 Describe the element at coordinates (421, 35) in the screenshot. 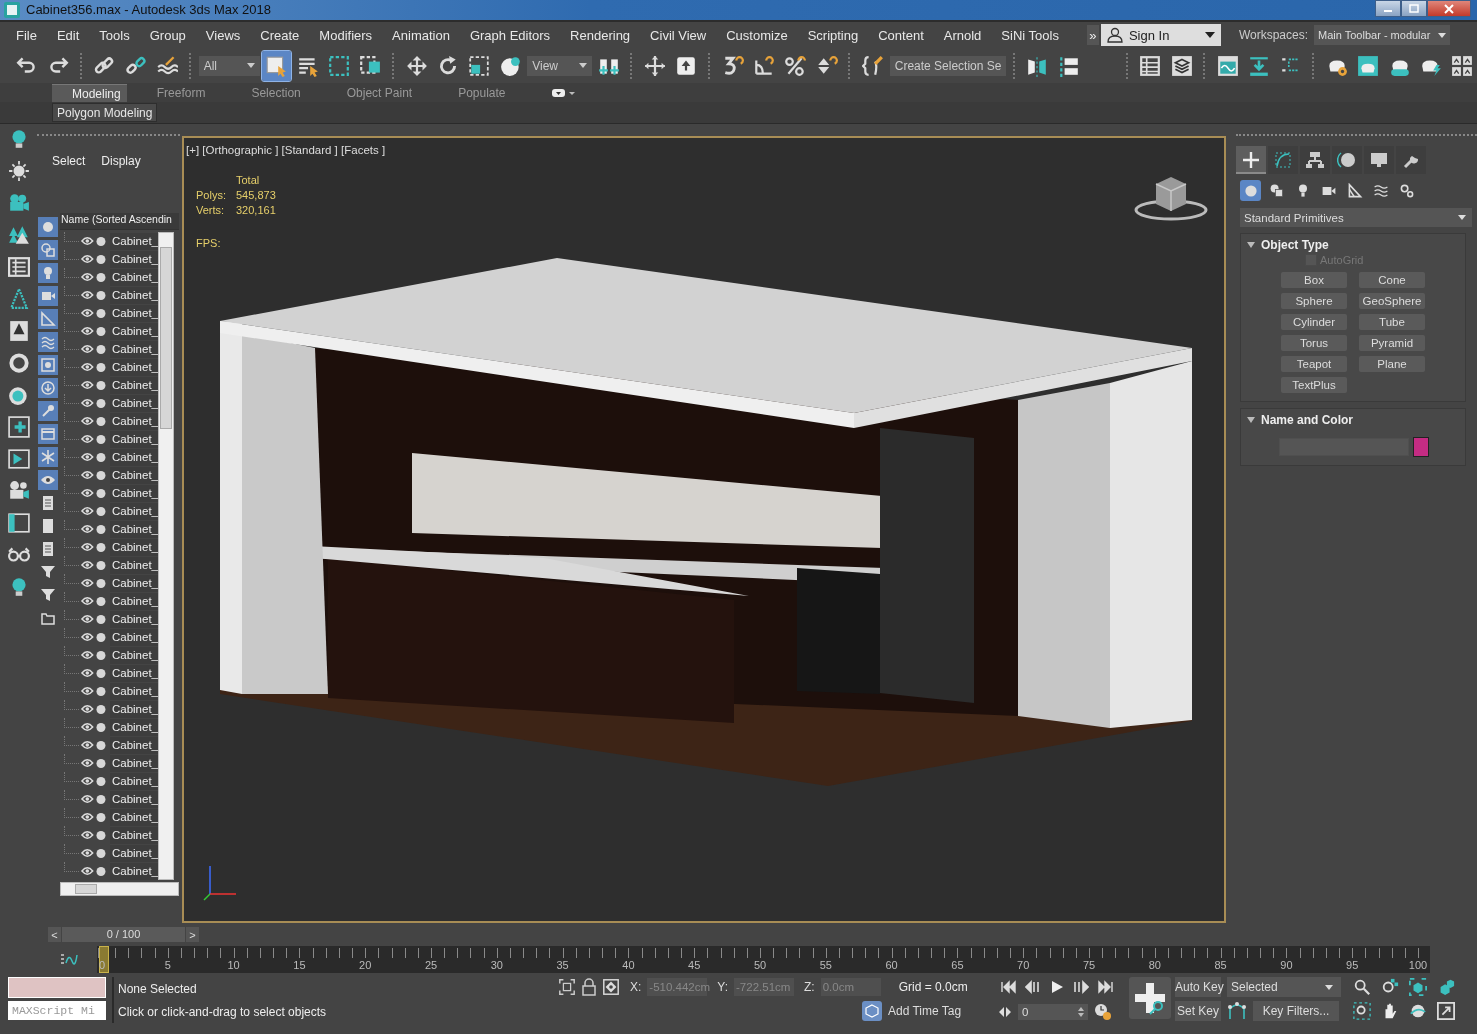

I see `menu-item: Animation` at that location.